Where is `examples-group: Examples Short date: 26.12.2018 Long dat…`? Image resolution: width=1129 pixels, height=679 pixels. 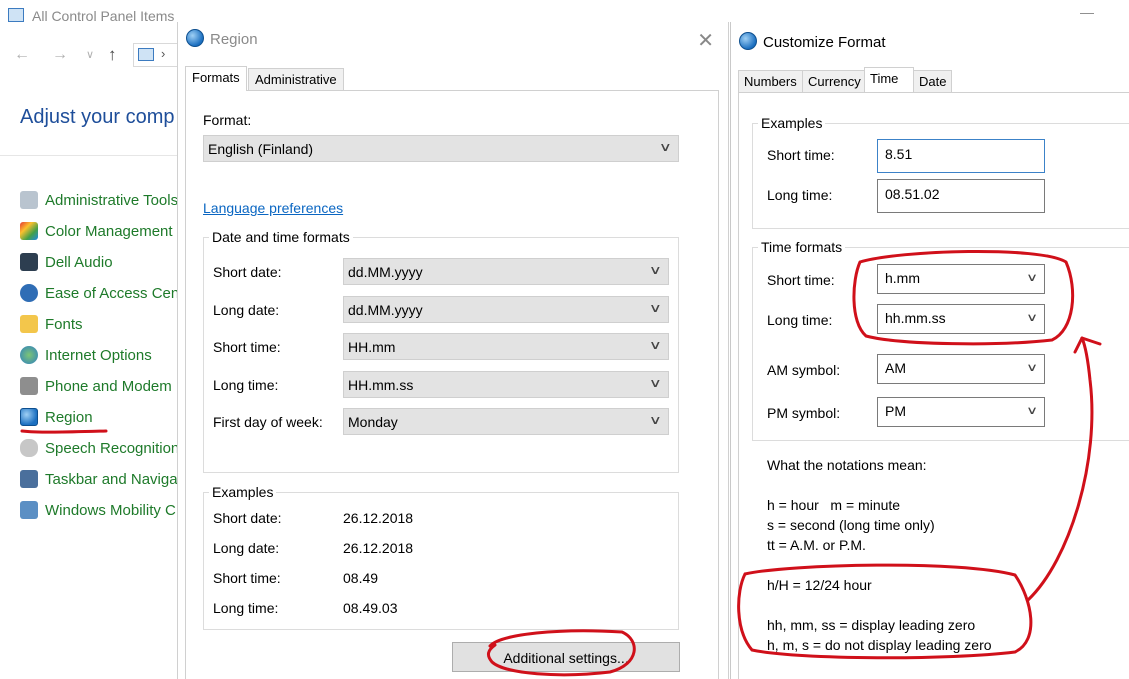
examples-group: Examples Short date: 26.12.2018 Long dat… is located at coordinates (441, 557).